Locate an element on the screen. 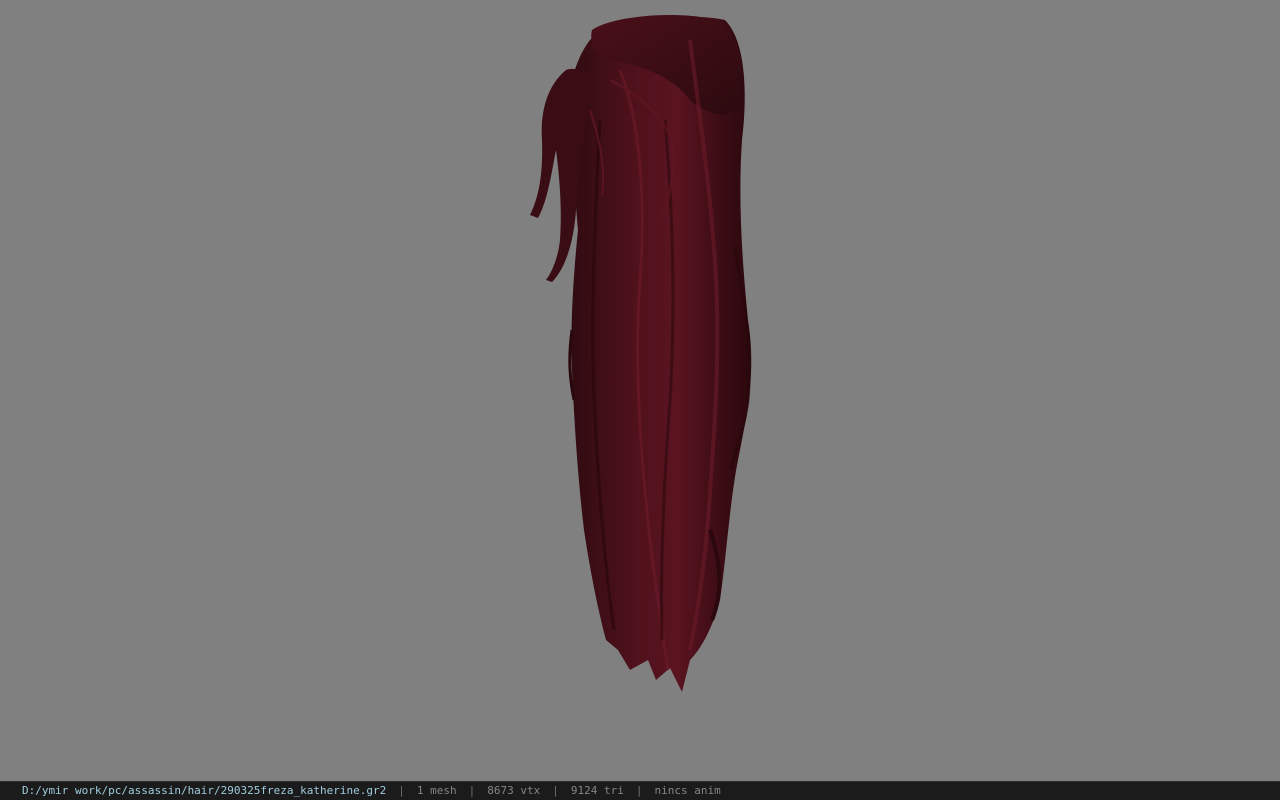  vertex-count: 8673 vtx is located at coordinates (514, 790).